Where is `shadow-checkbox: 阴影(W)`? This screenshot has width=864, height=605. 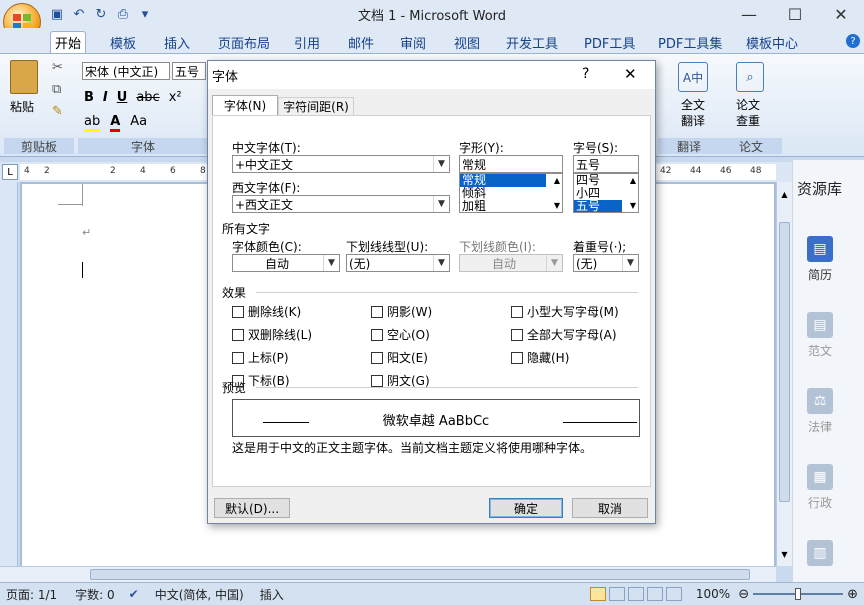 shadow-checkbox: 阴影(W) is located at coordinates (401, 311).